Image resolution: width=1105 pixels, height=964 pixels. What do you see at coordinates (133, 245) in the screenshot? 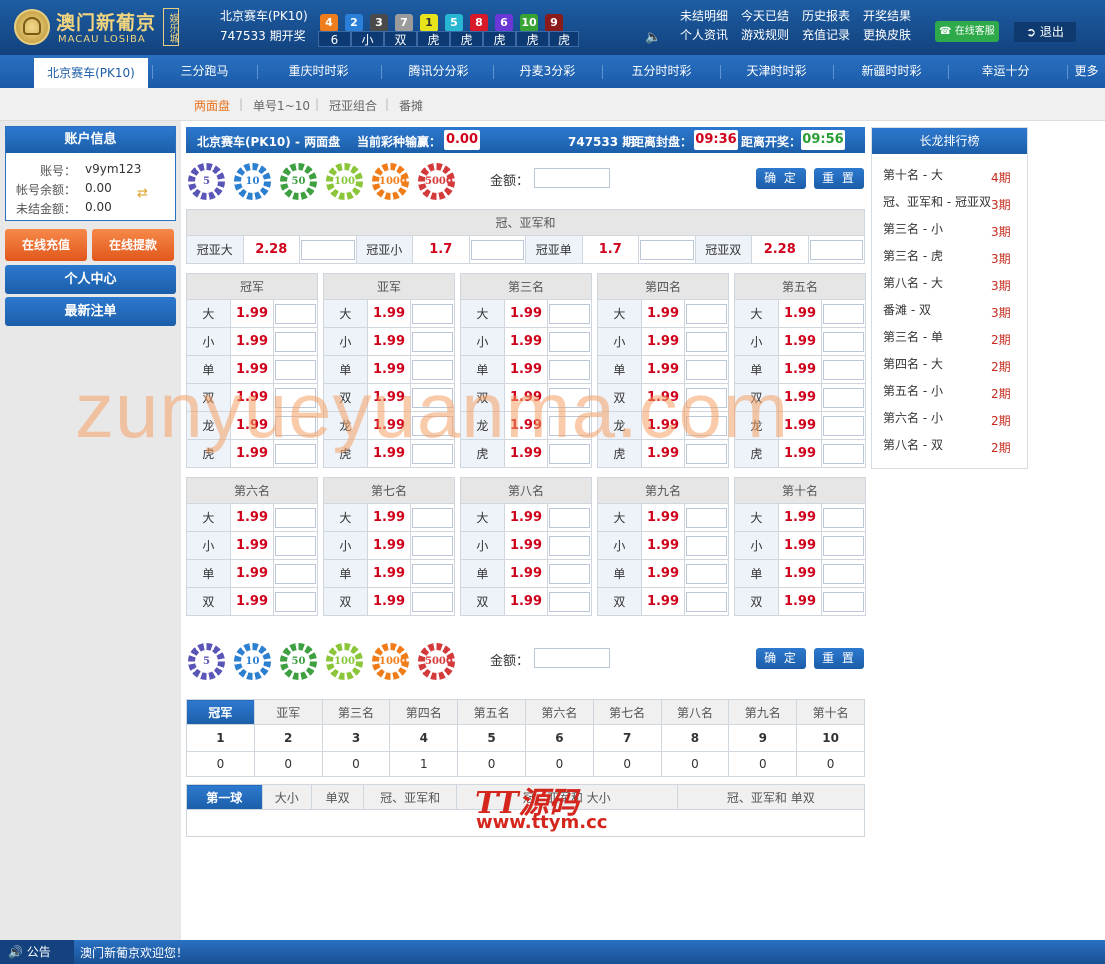
I see `withdraw-button: 在线提款` at bounding box center [133, 245].